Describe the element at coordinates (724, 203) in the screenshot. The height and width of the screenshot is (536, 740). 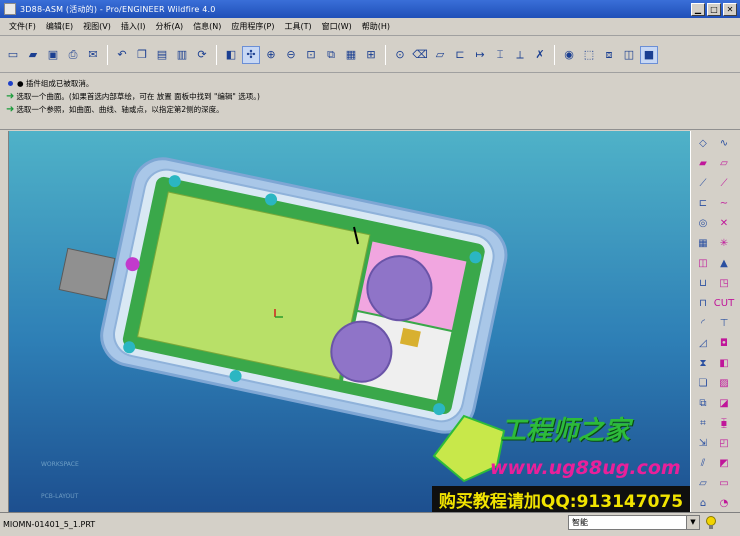
I see `spline-icon: ∼` at that location.